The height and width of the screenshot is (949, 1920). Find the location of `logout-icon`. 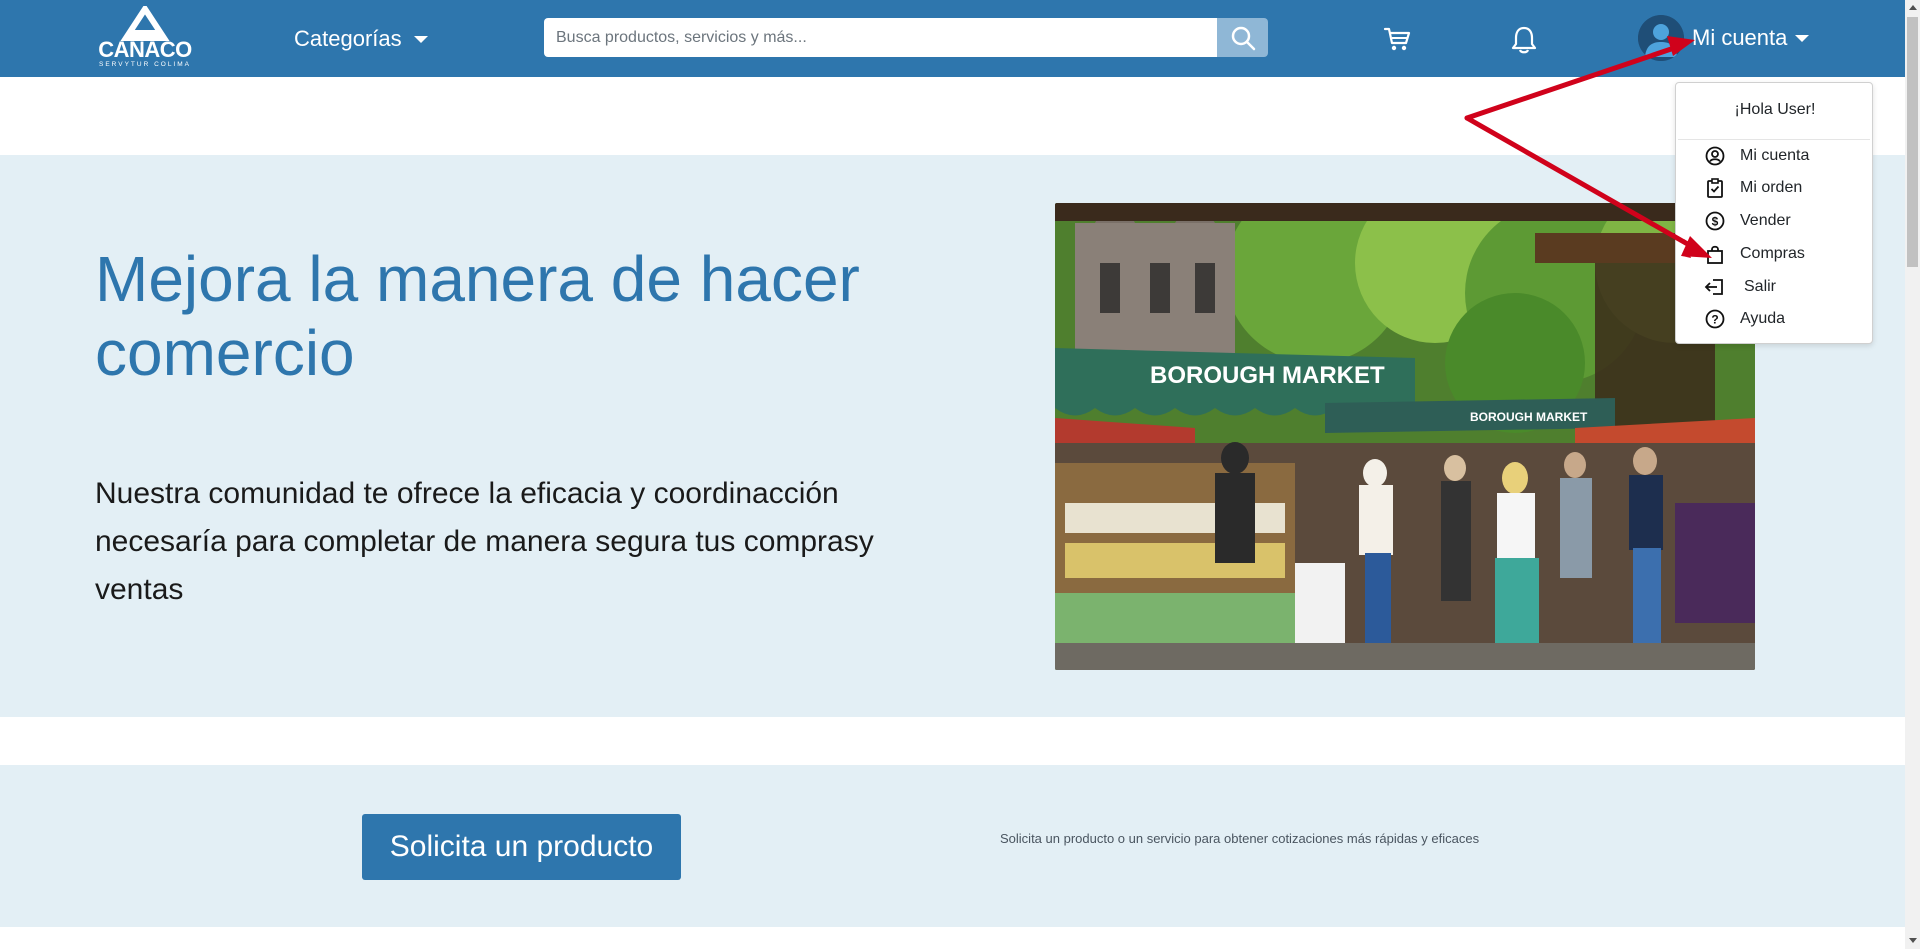

logout-icon is located at coordinates (1715, 287).